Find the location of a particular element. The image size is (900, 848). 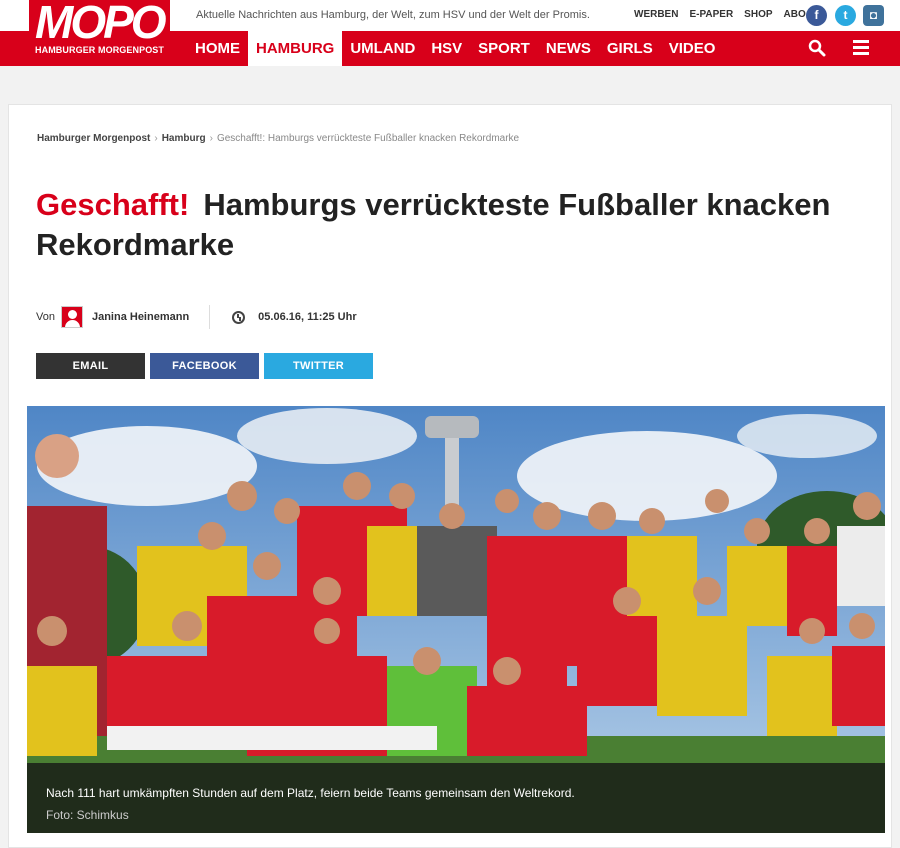

byline-label: Von is located at coordinates (45, 317).